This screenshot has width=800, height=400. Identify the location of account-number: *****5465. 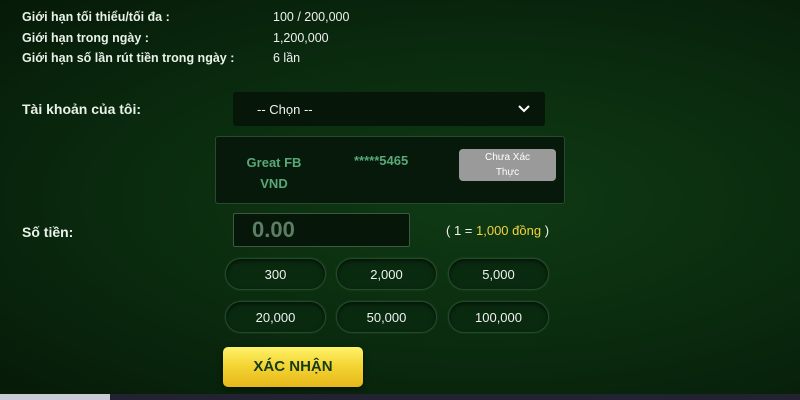
(381, 160).